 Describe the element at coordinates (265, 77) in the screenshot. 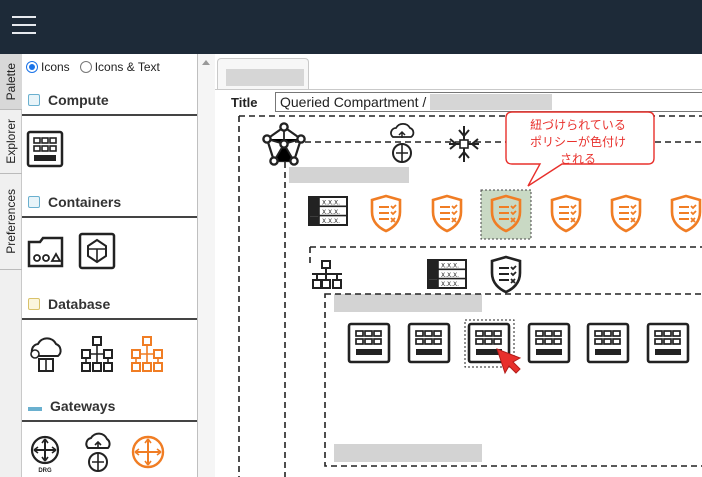

I see `document-tab-name-redacted` at that location.